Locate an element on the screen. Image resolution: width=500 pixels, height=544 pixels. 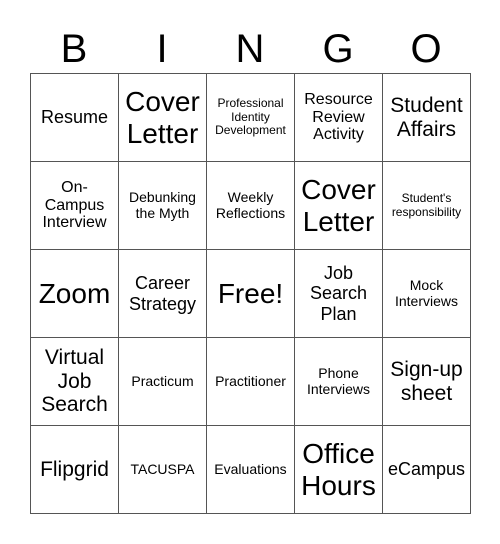
bingo-cell: Virtual Job Search is located at coordinates (74, 381).